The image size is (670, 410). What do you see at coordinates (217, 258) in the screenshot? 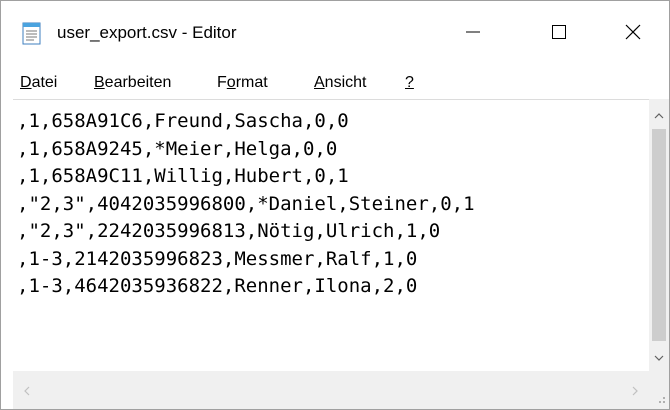
I see `text-line: ,1-3,2142035996823,Messmer,Ralf,1,0` at bounding box center [217, 258].